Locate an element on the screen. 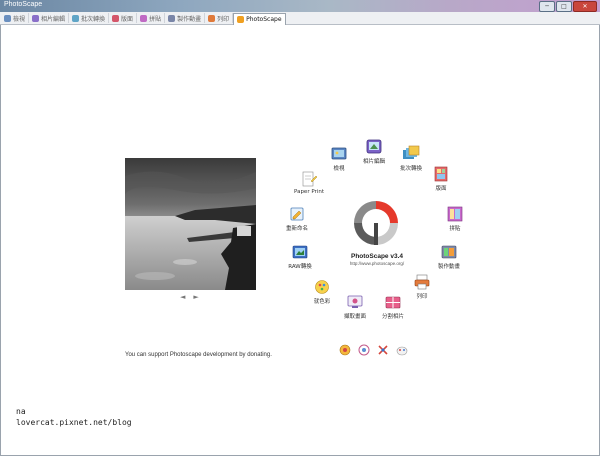 Image resolution: width=600 pixels, height=456 pixels. paper-print-icon is located at coordinates (310, 179).